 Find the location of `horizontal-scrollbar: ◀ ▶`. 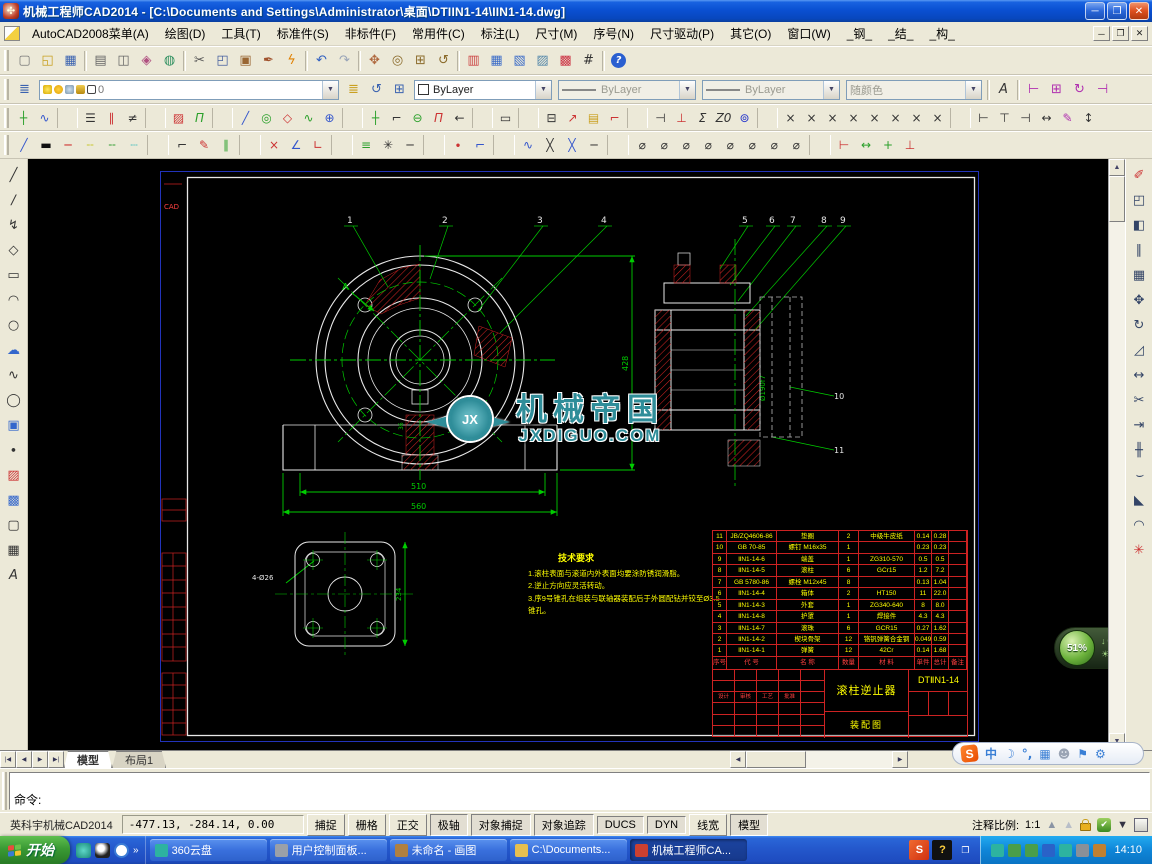

horizontal-scrollbar: ◀ ▶ is located at coordinates (819, 759).